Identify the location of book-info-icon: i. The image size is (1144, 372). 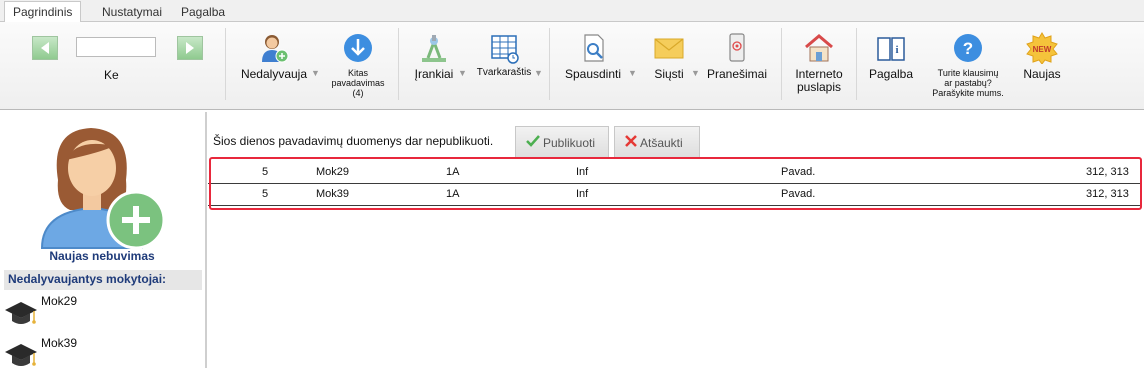
(891, 49).